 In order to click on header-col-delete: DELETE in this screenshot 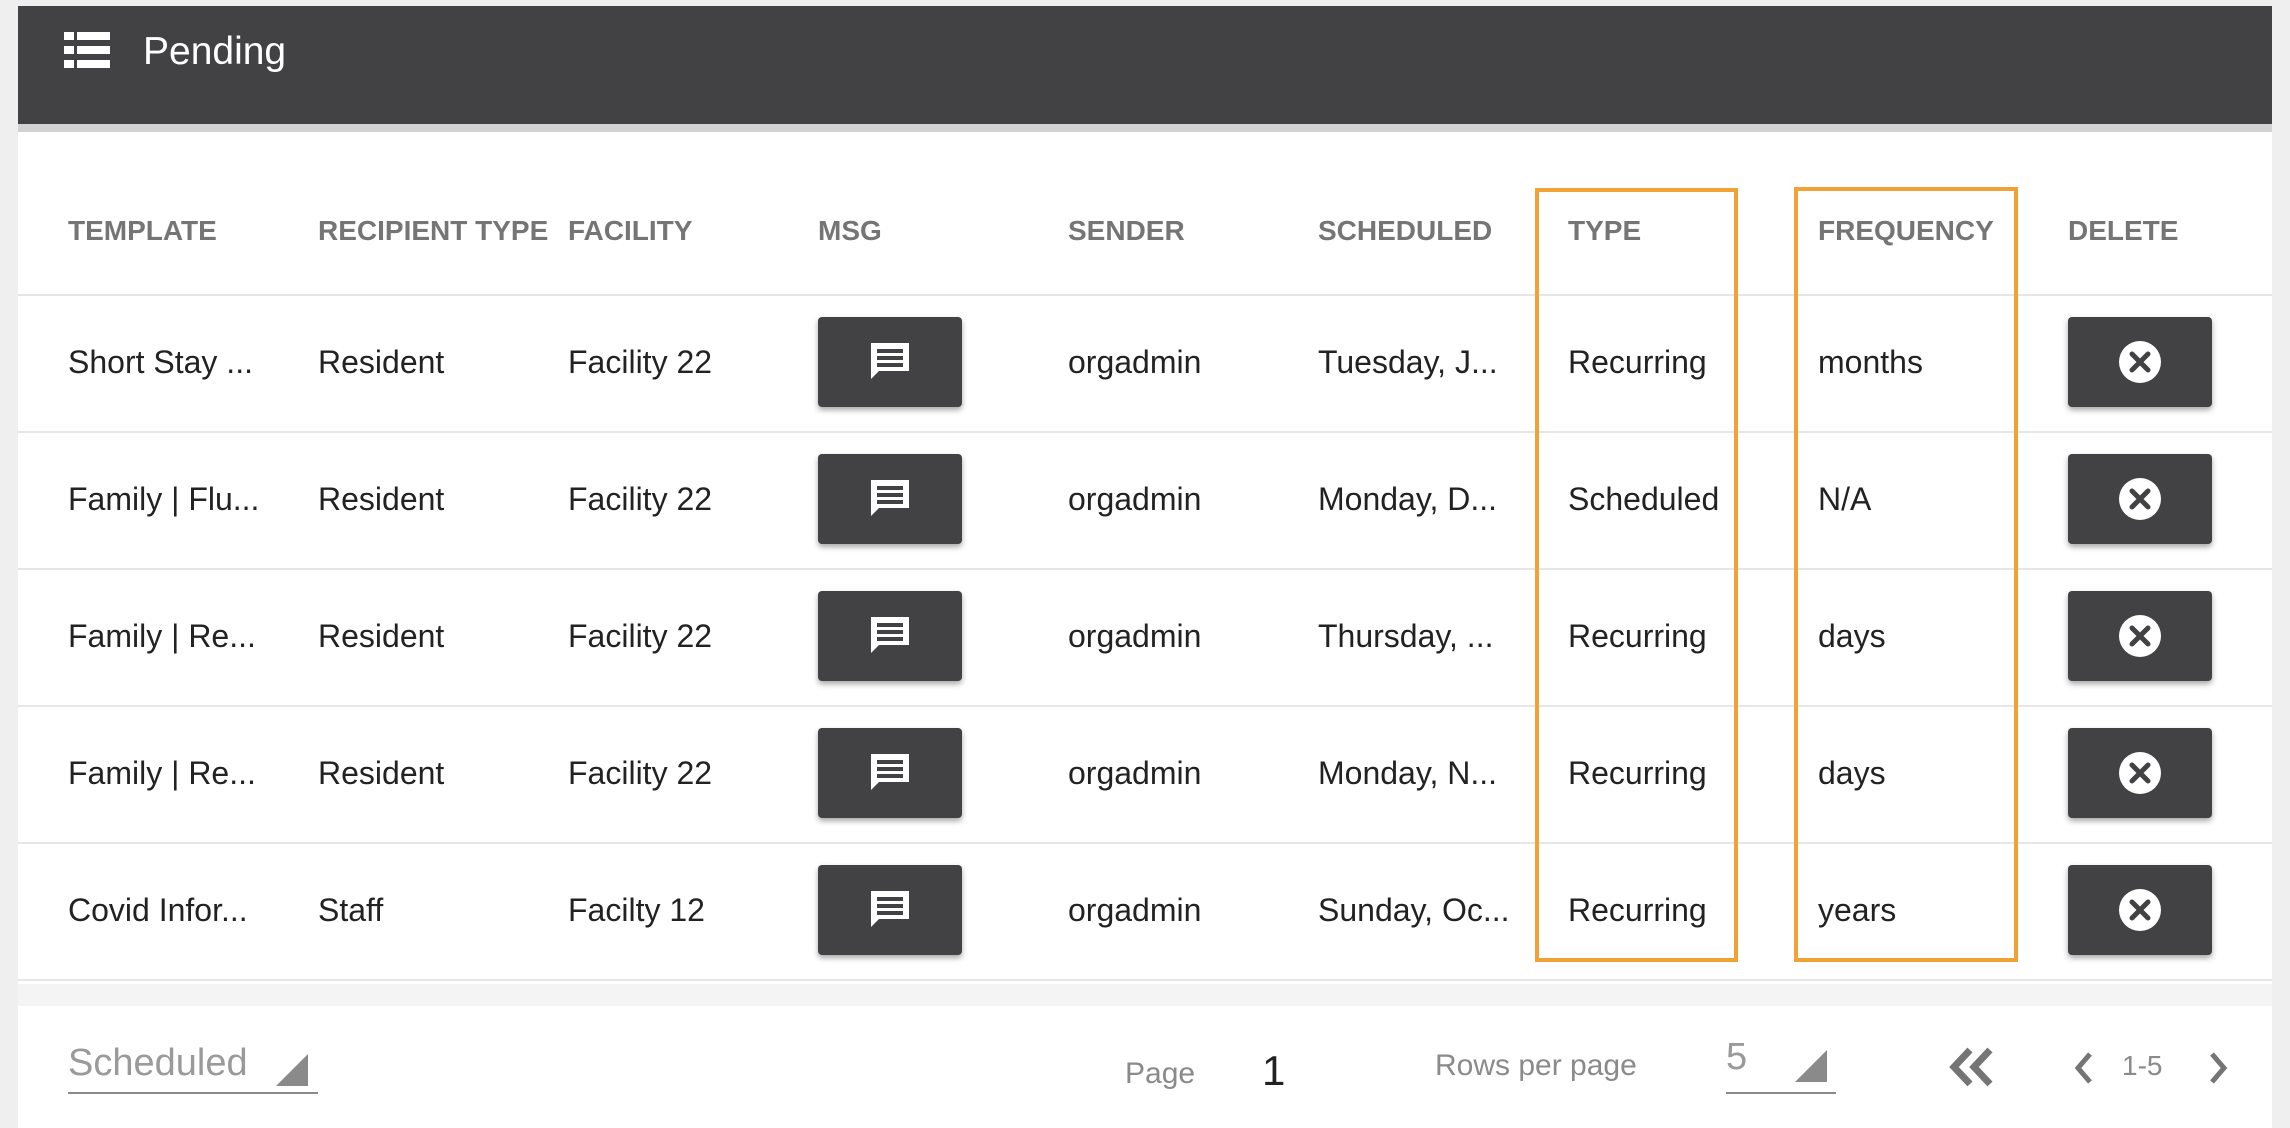, I will do `click(2123, 230)`.